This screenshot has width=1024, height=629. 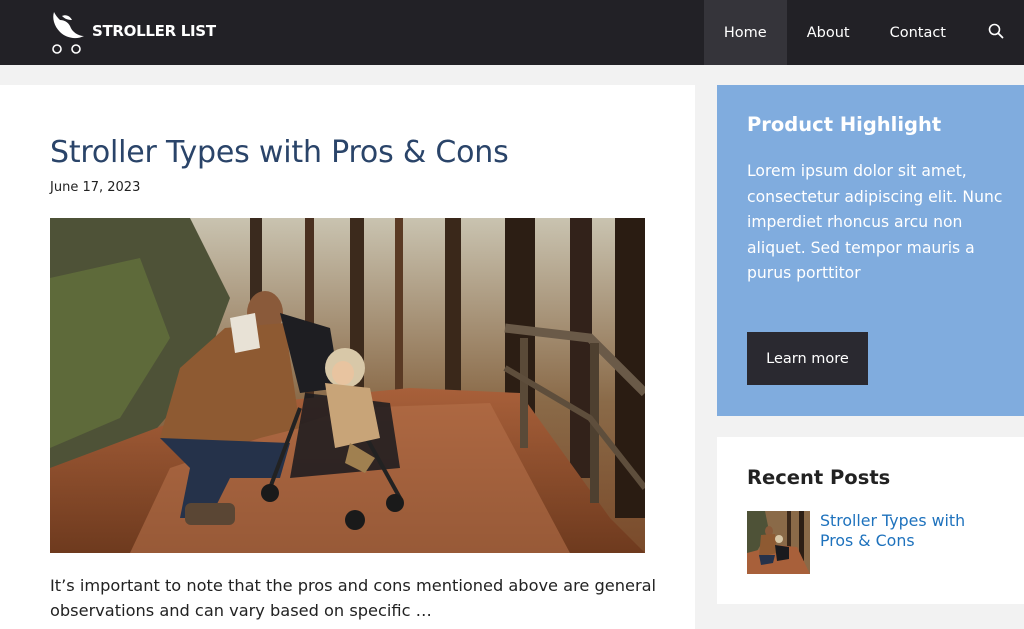 What do you see at coordinates (807, 358) in the screenshot?
I see `learn-more-button: Learn more` at bounding box center [807, 358].